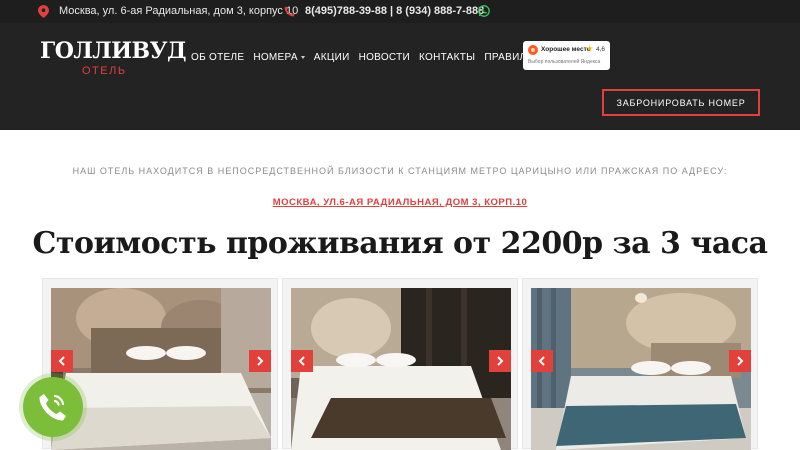  I want to click on badge-rating: 4,6, so click(601, 49).